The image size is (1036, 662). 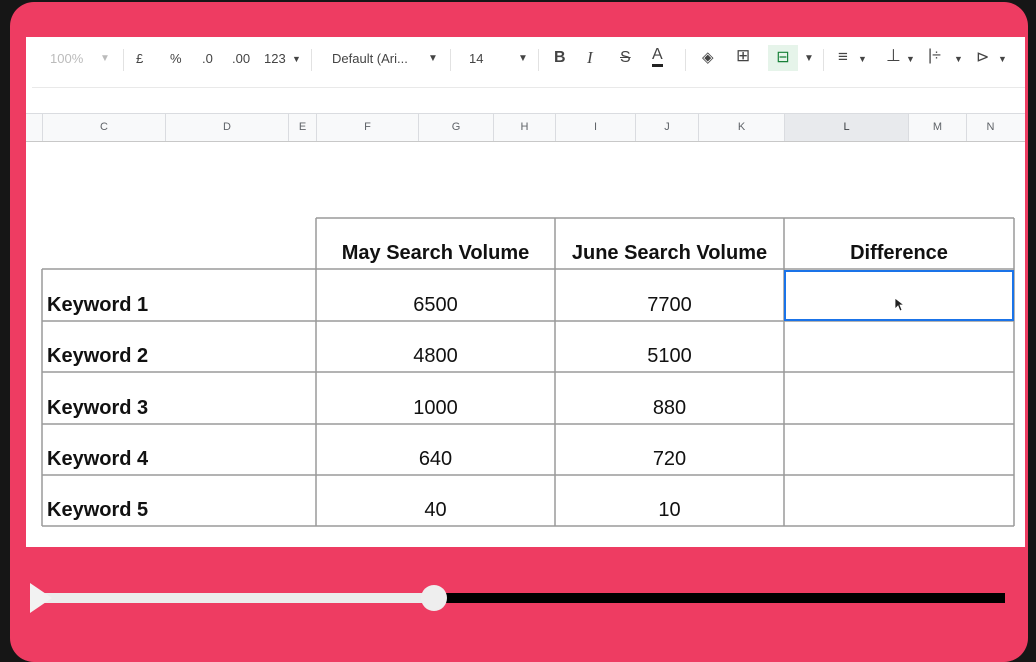 I want to click on strikethrough-button: S, so click(x=625, y=58).